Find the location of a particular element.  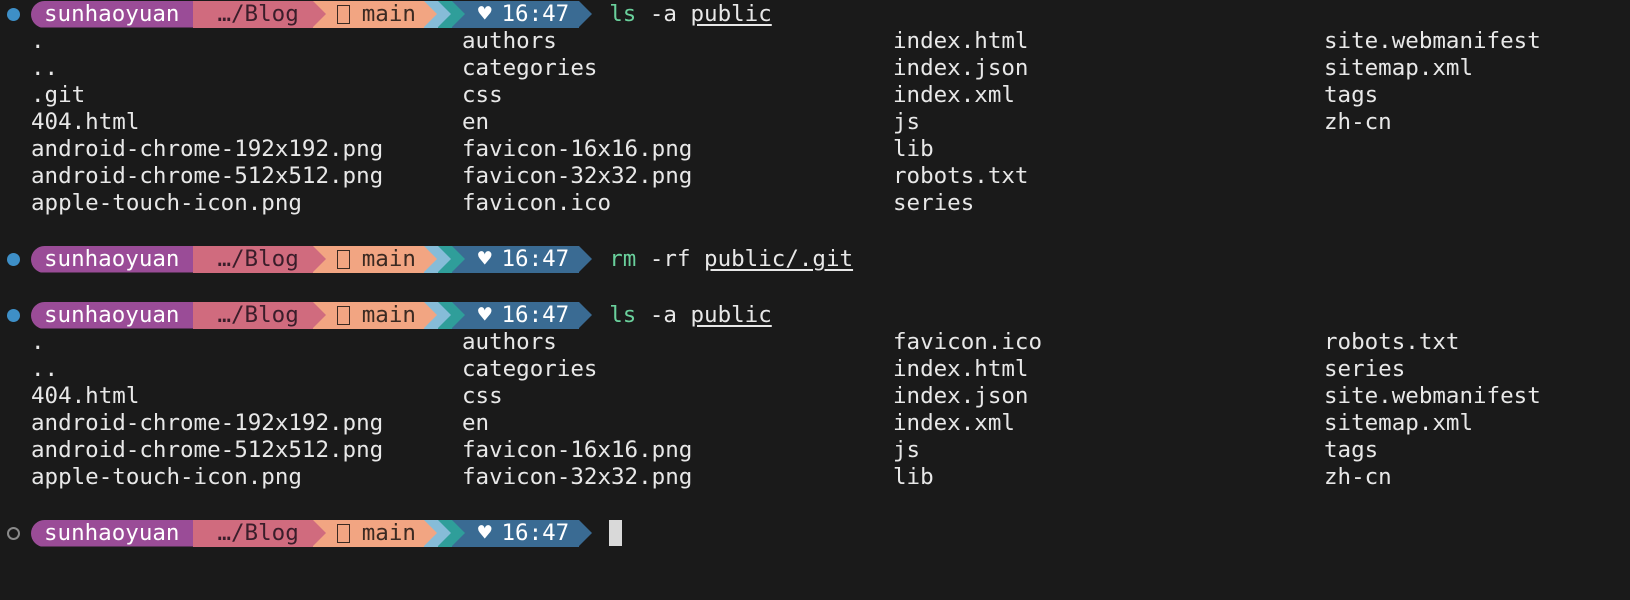

command-text: ls -a public is located at coordinates (690, 315).